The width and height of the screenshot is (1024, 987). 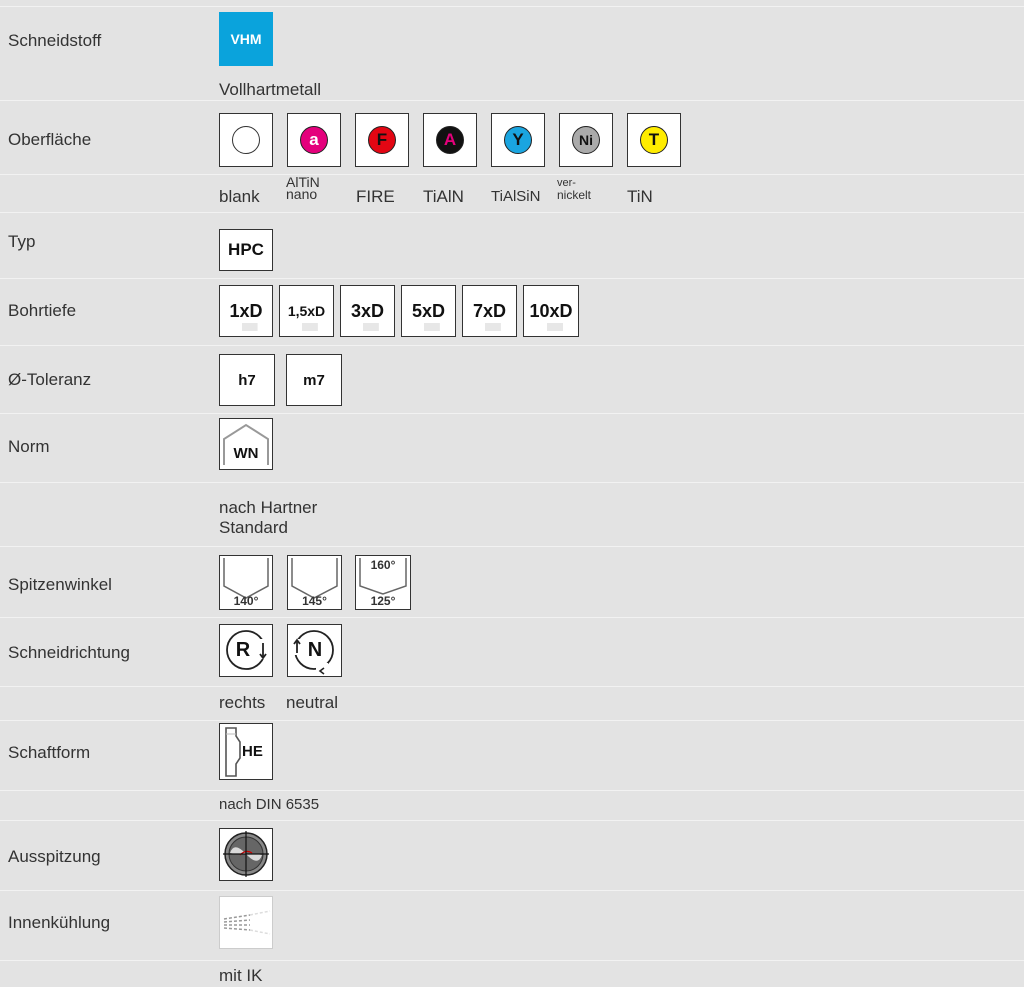 I want to click on coating-blank, so click(x=246, y=140).